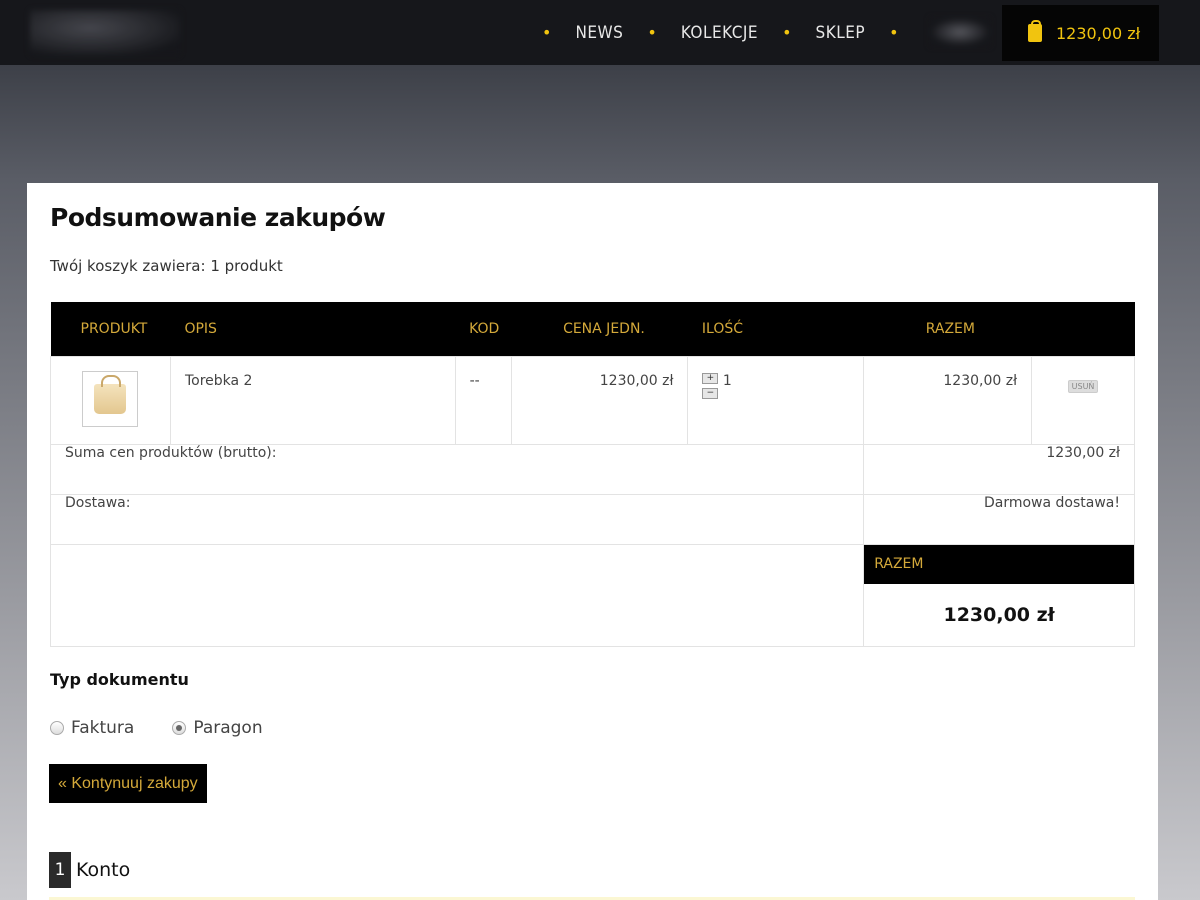 This screenshot has width=1200, height=900. I want to click on radio-paragon, so click(179, 728).